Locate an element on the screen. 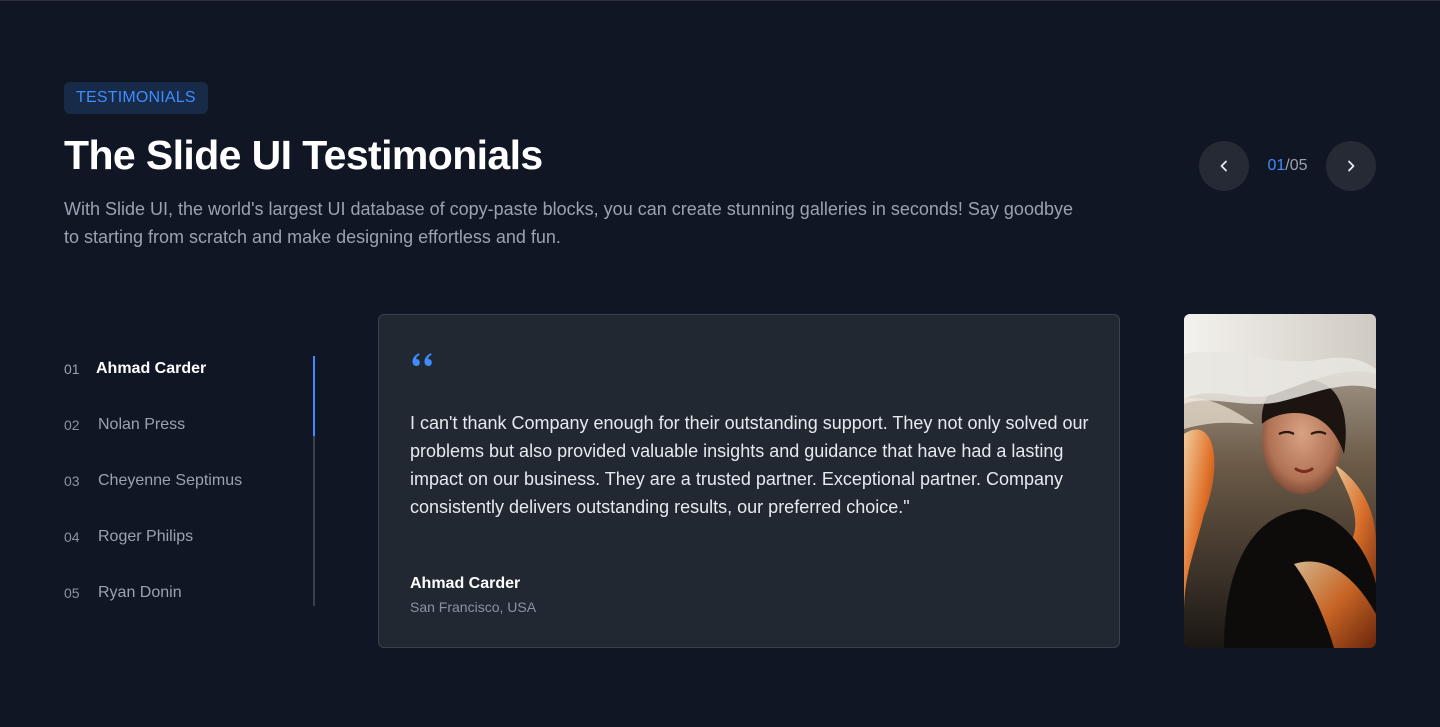  section-badge: TESTIMONIALS is located at coordinates (136, 98).